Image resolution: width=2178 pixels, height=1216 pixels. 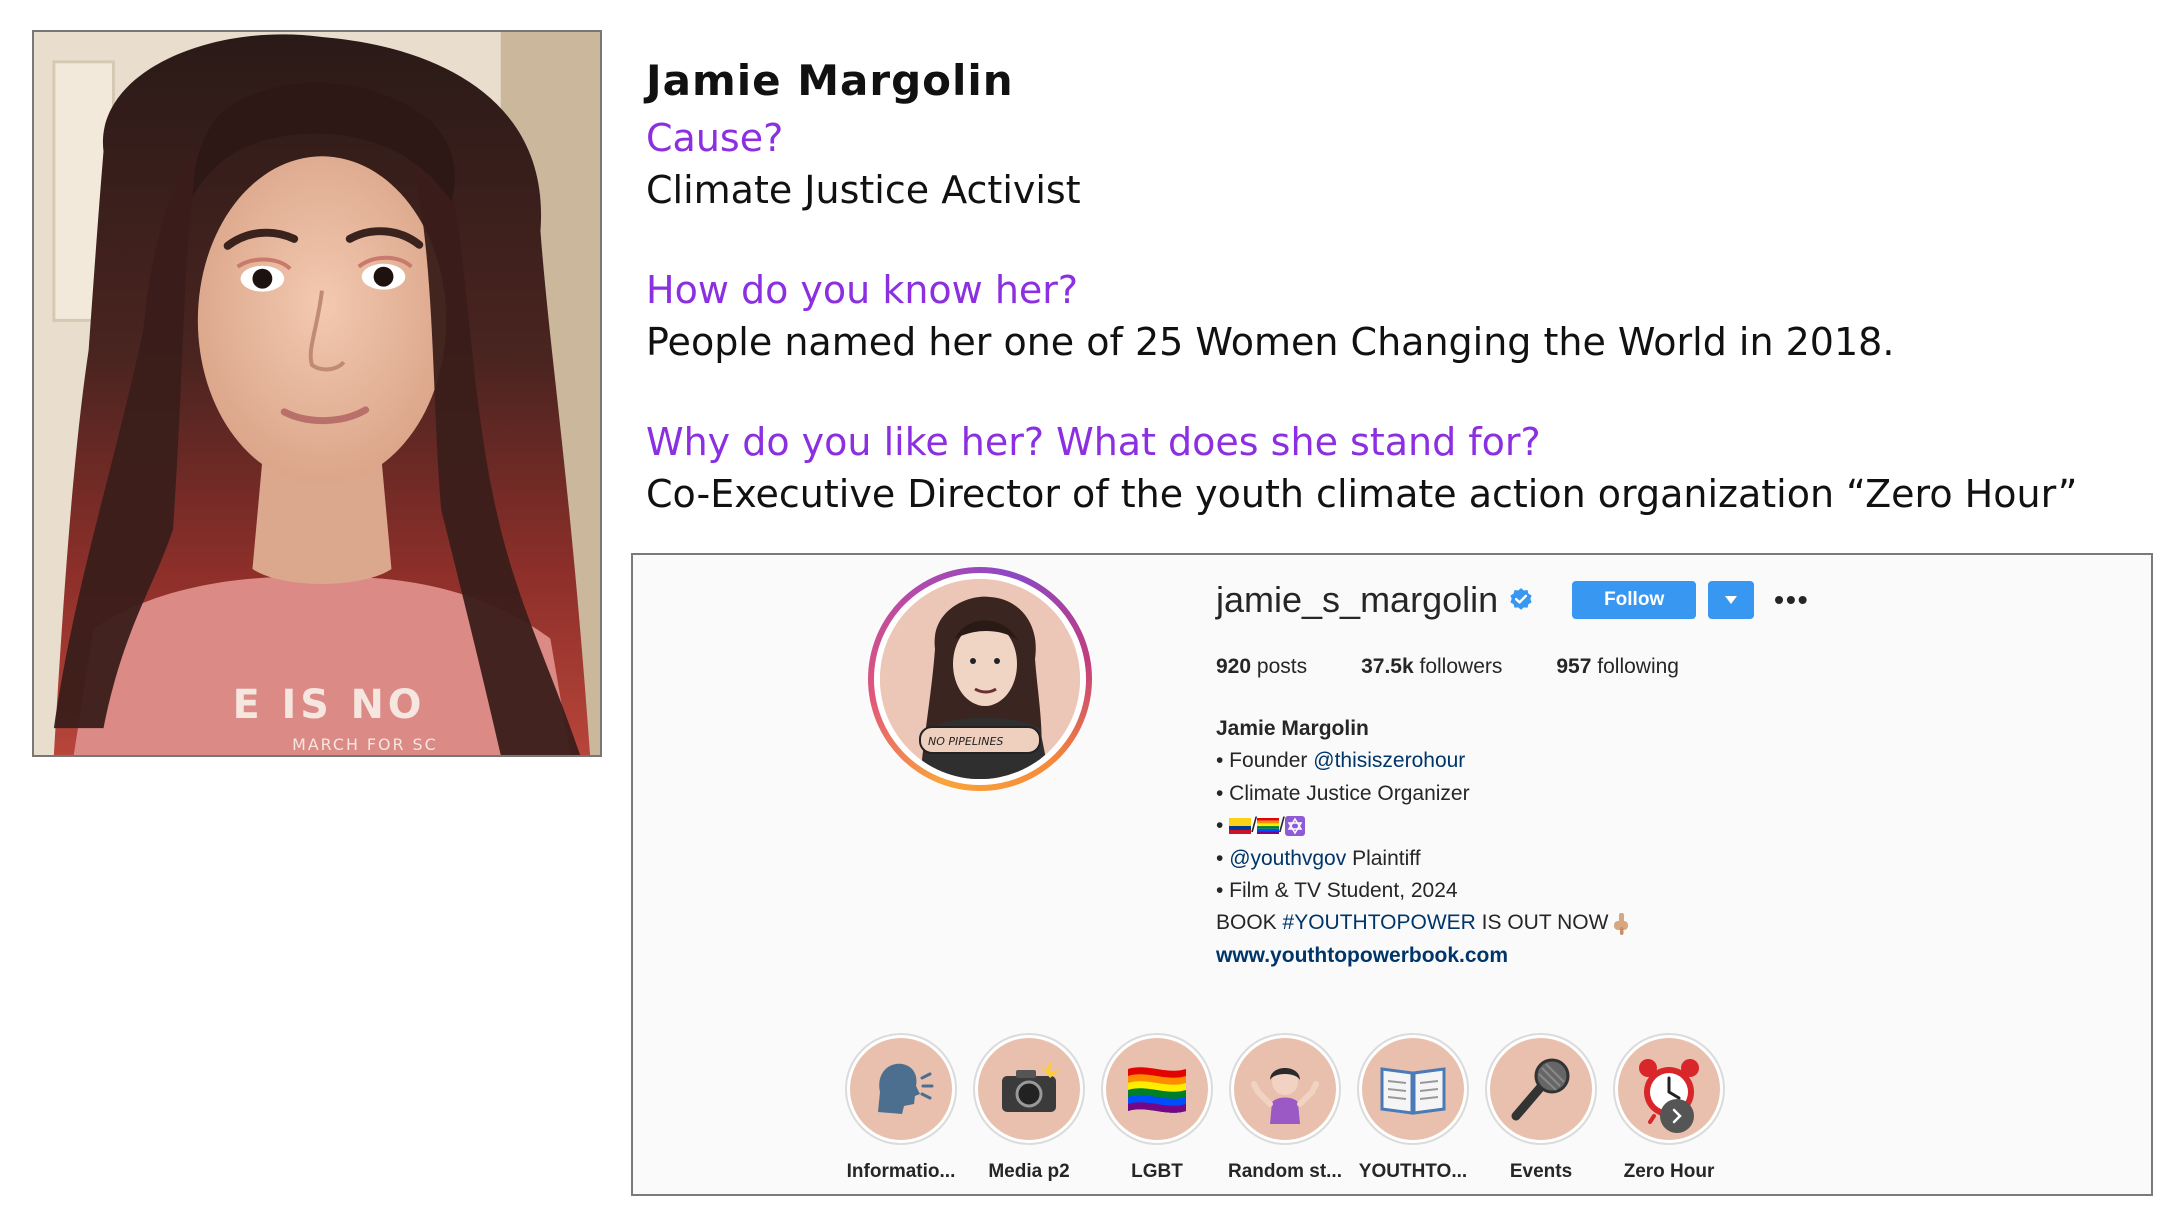 What do you see at coordinates (1461, 666) in the screenshot?
I see `followers-label: followers` at bounding box center [1461, 666].